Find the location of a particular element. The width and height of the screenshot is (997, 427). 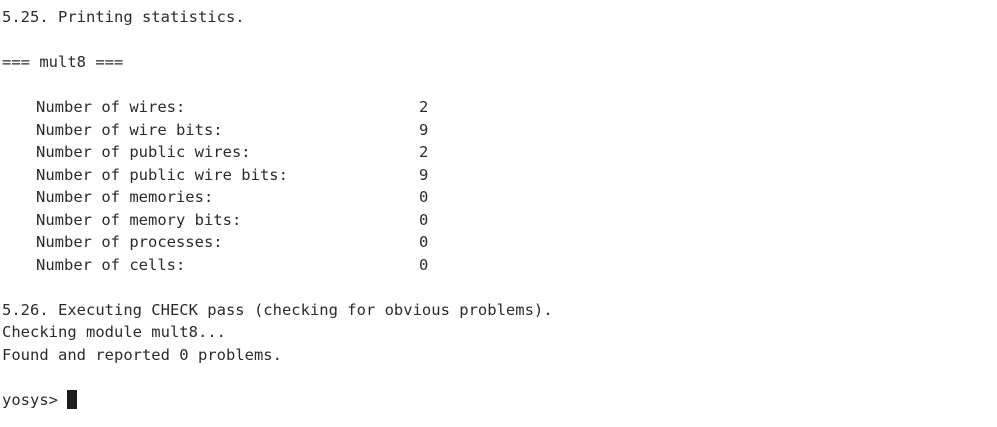

stat-row-memory-bits: Number of memory bits: 0 is located at coordinates (499, 220).